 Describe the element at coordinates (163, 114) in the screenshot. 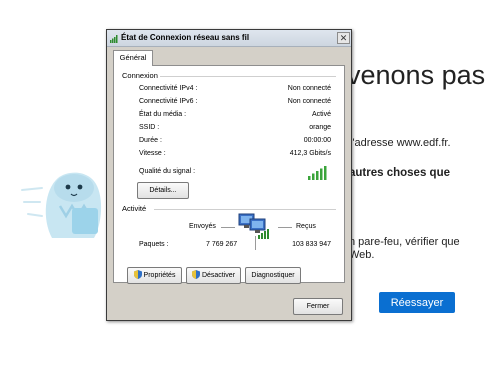

I see `media-state-label: État du média :` at that location.